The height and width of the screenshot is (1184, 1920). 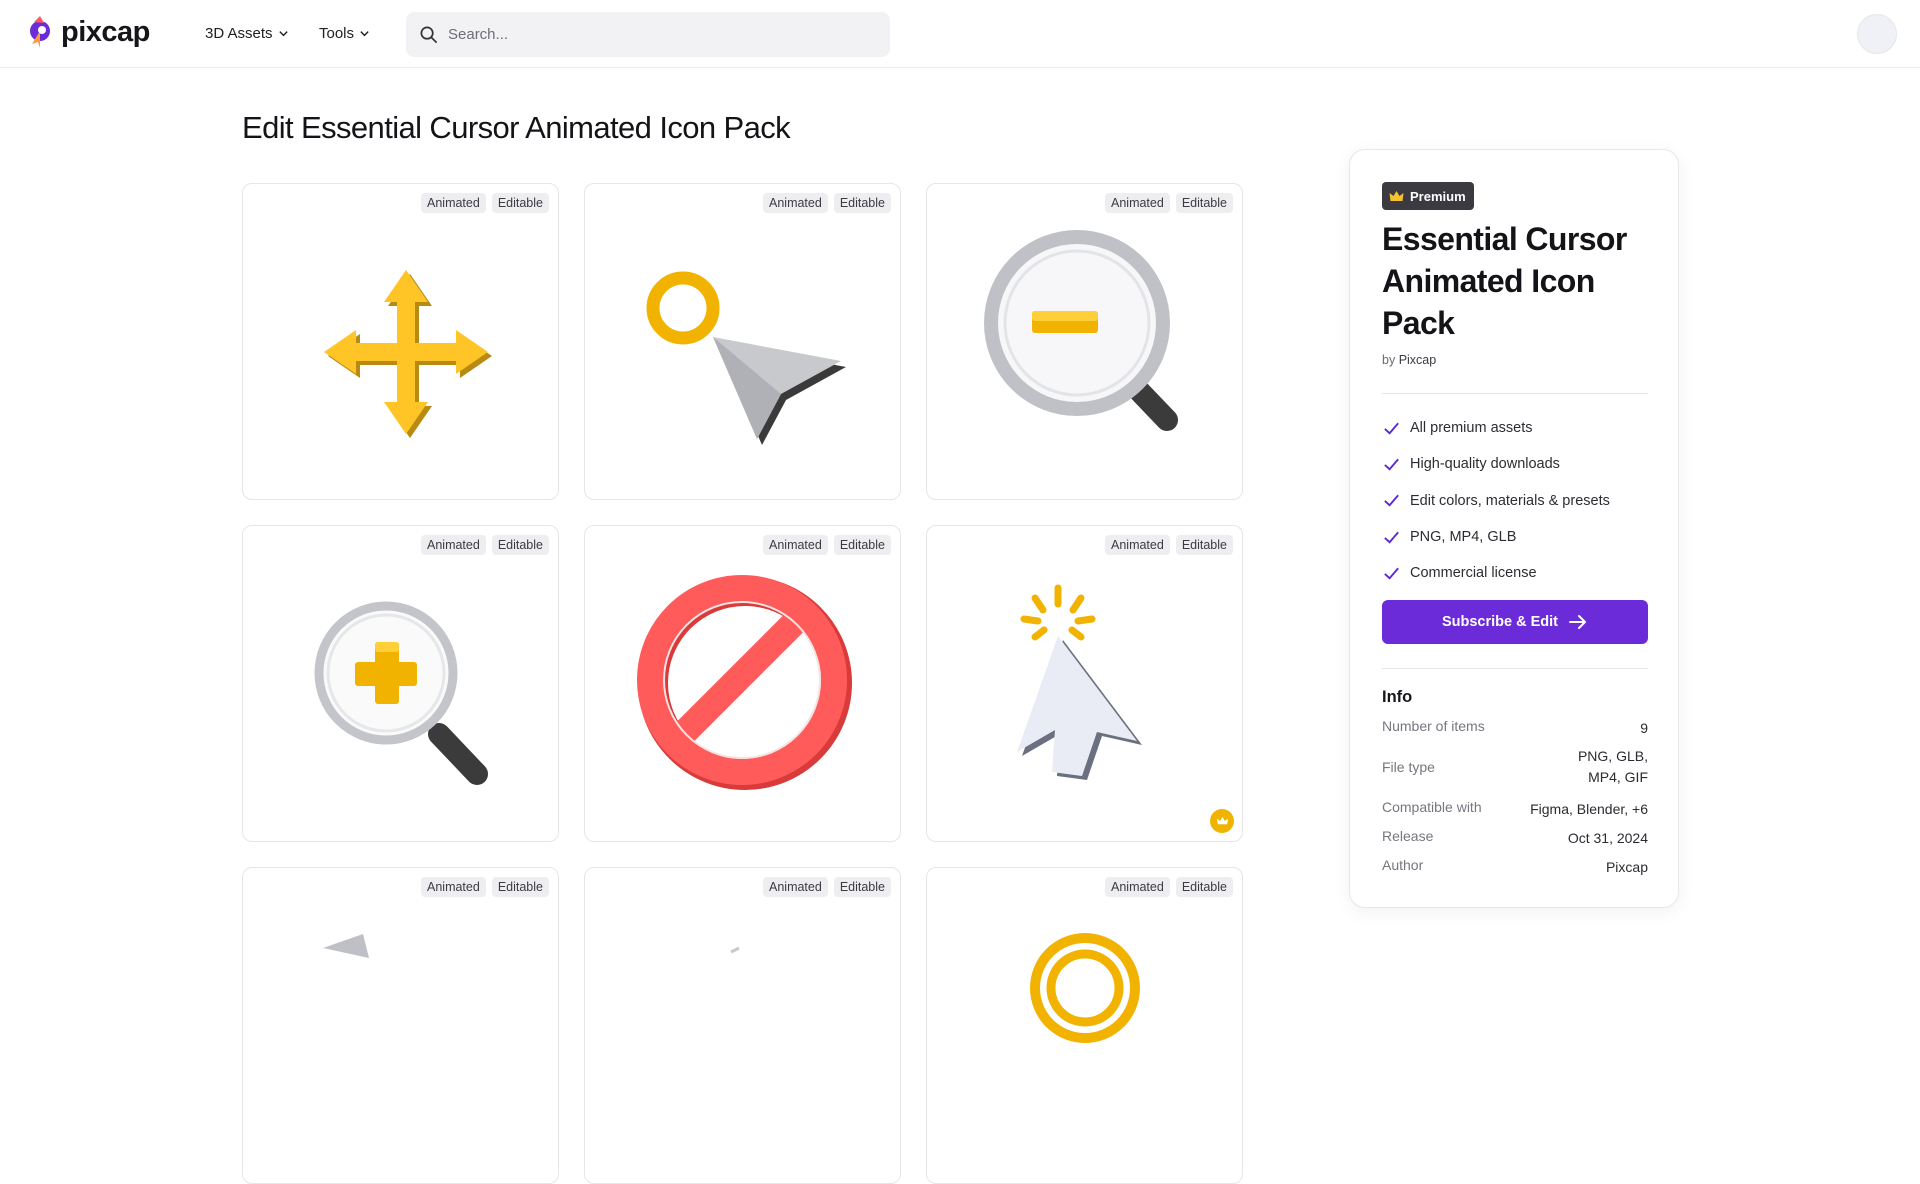 What do you see at coordinates (1389, 360) in the screenshot?
I see `byline-prefix: by` at bounding box center [1389, 360].